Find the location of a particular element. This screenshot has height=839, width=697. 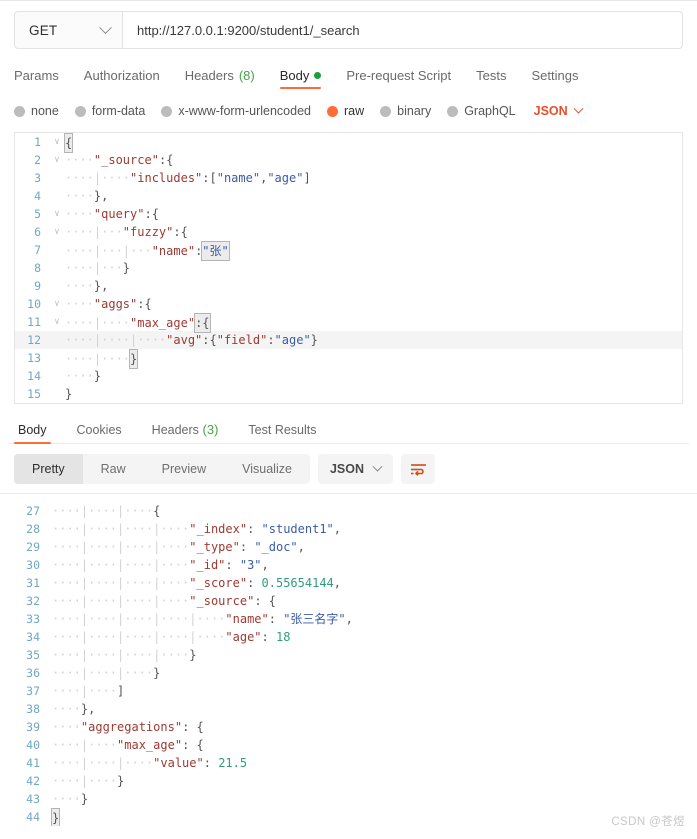

word-wrap-button is located at coordinates (418, 469).